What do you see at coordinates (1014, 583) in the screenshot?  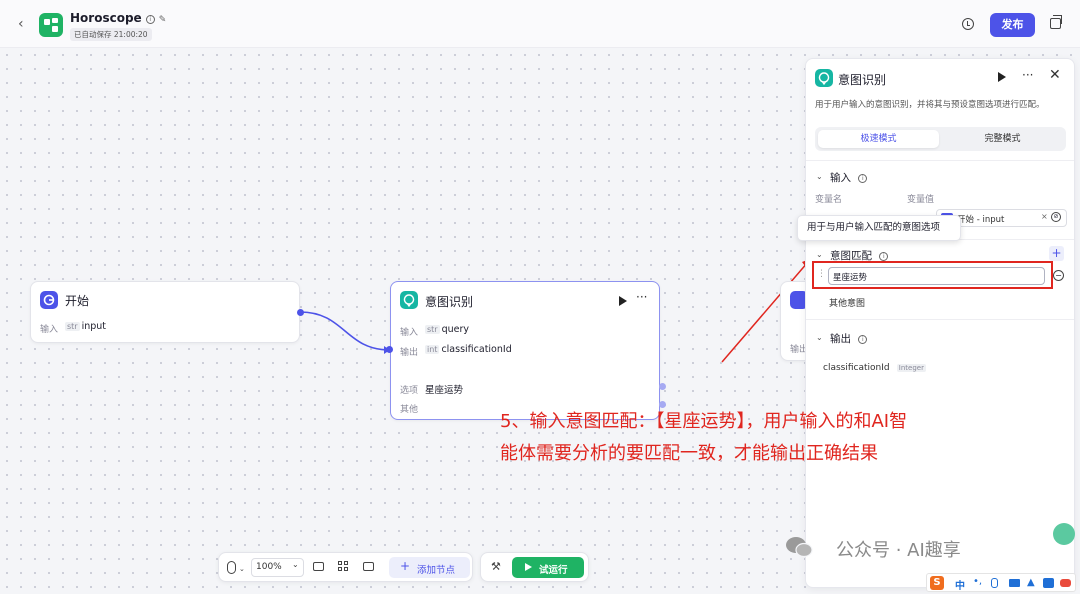 I see `ime-keyboard-icon` at bounding box center [1014, 583].